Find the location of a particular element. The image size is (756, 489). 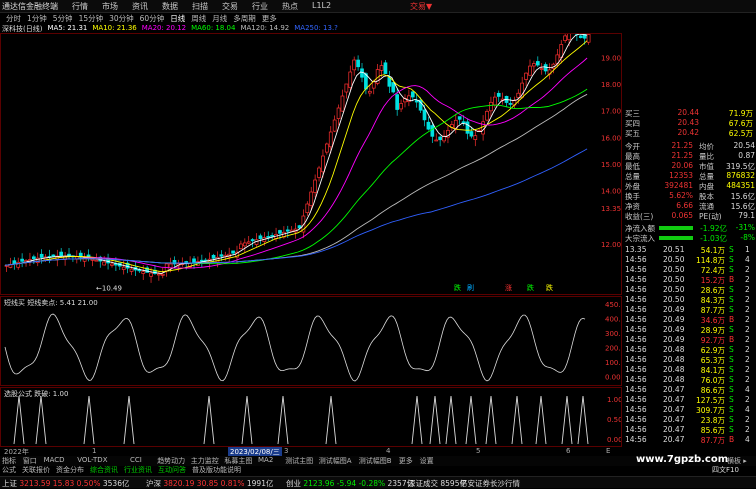

info-link: 行业资讯 is located at coordinates (138, 470).